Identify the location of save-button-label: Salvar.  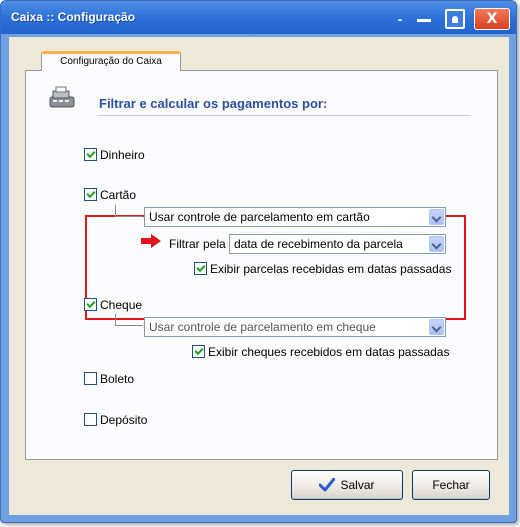
(357, 485).